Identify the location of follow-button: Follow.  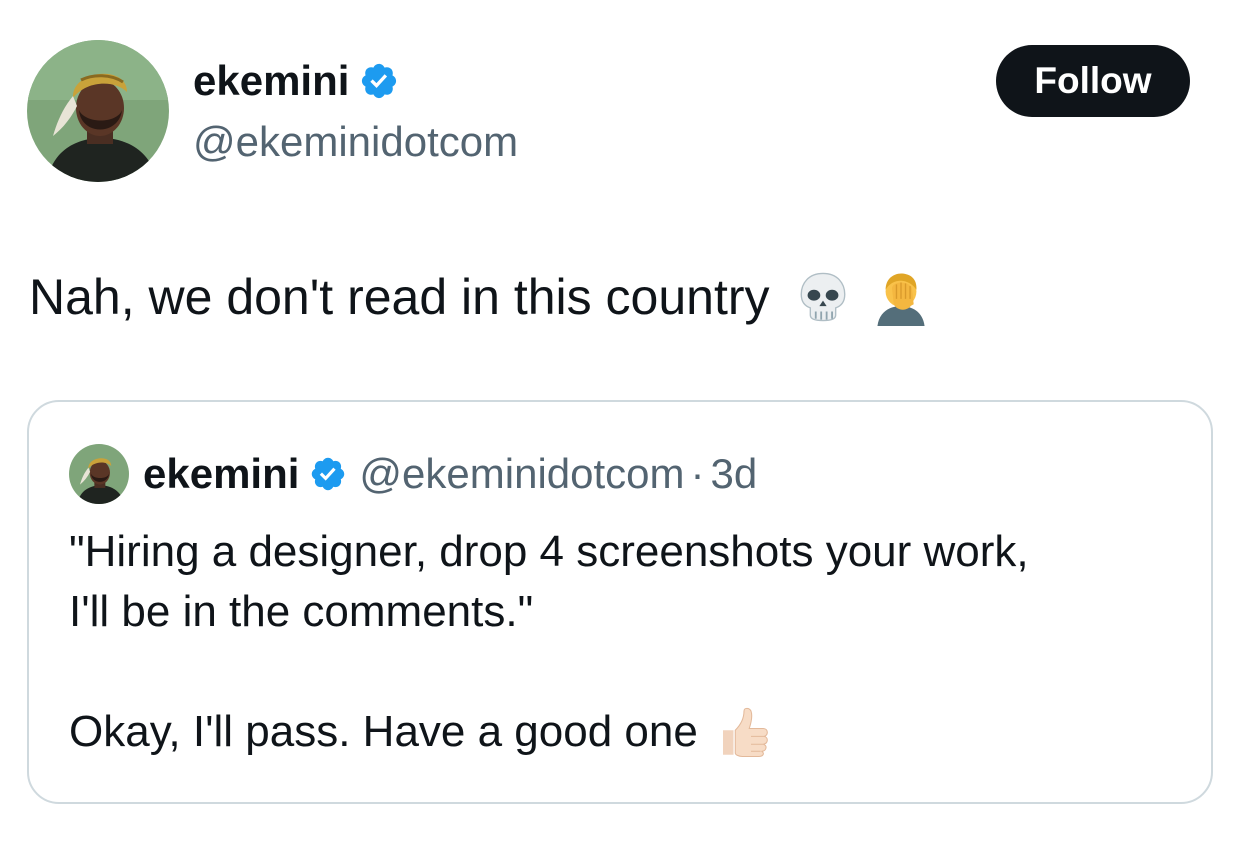
(1093, 81).